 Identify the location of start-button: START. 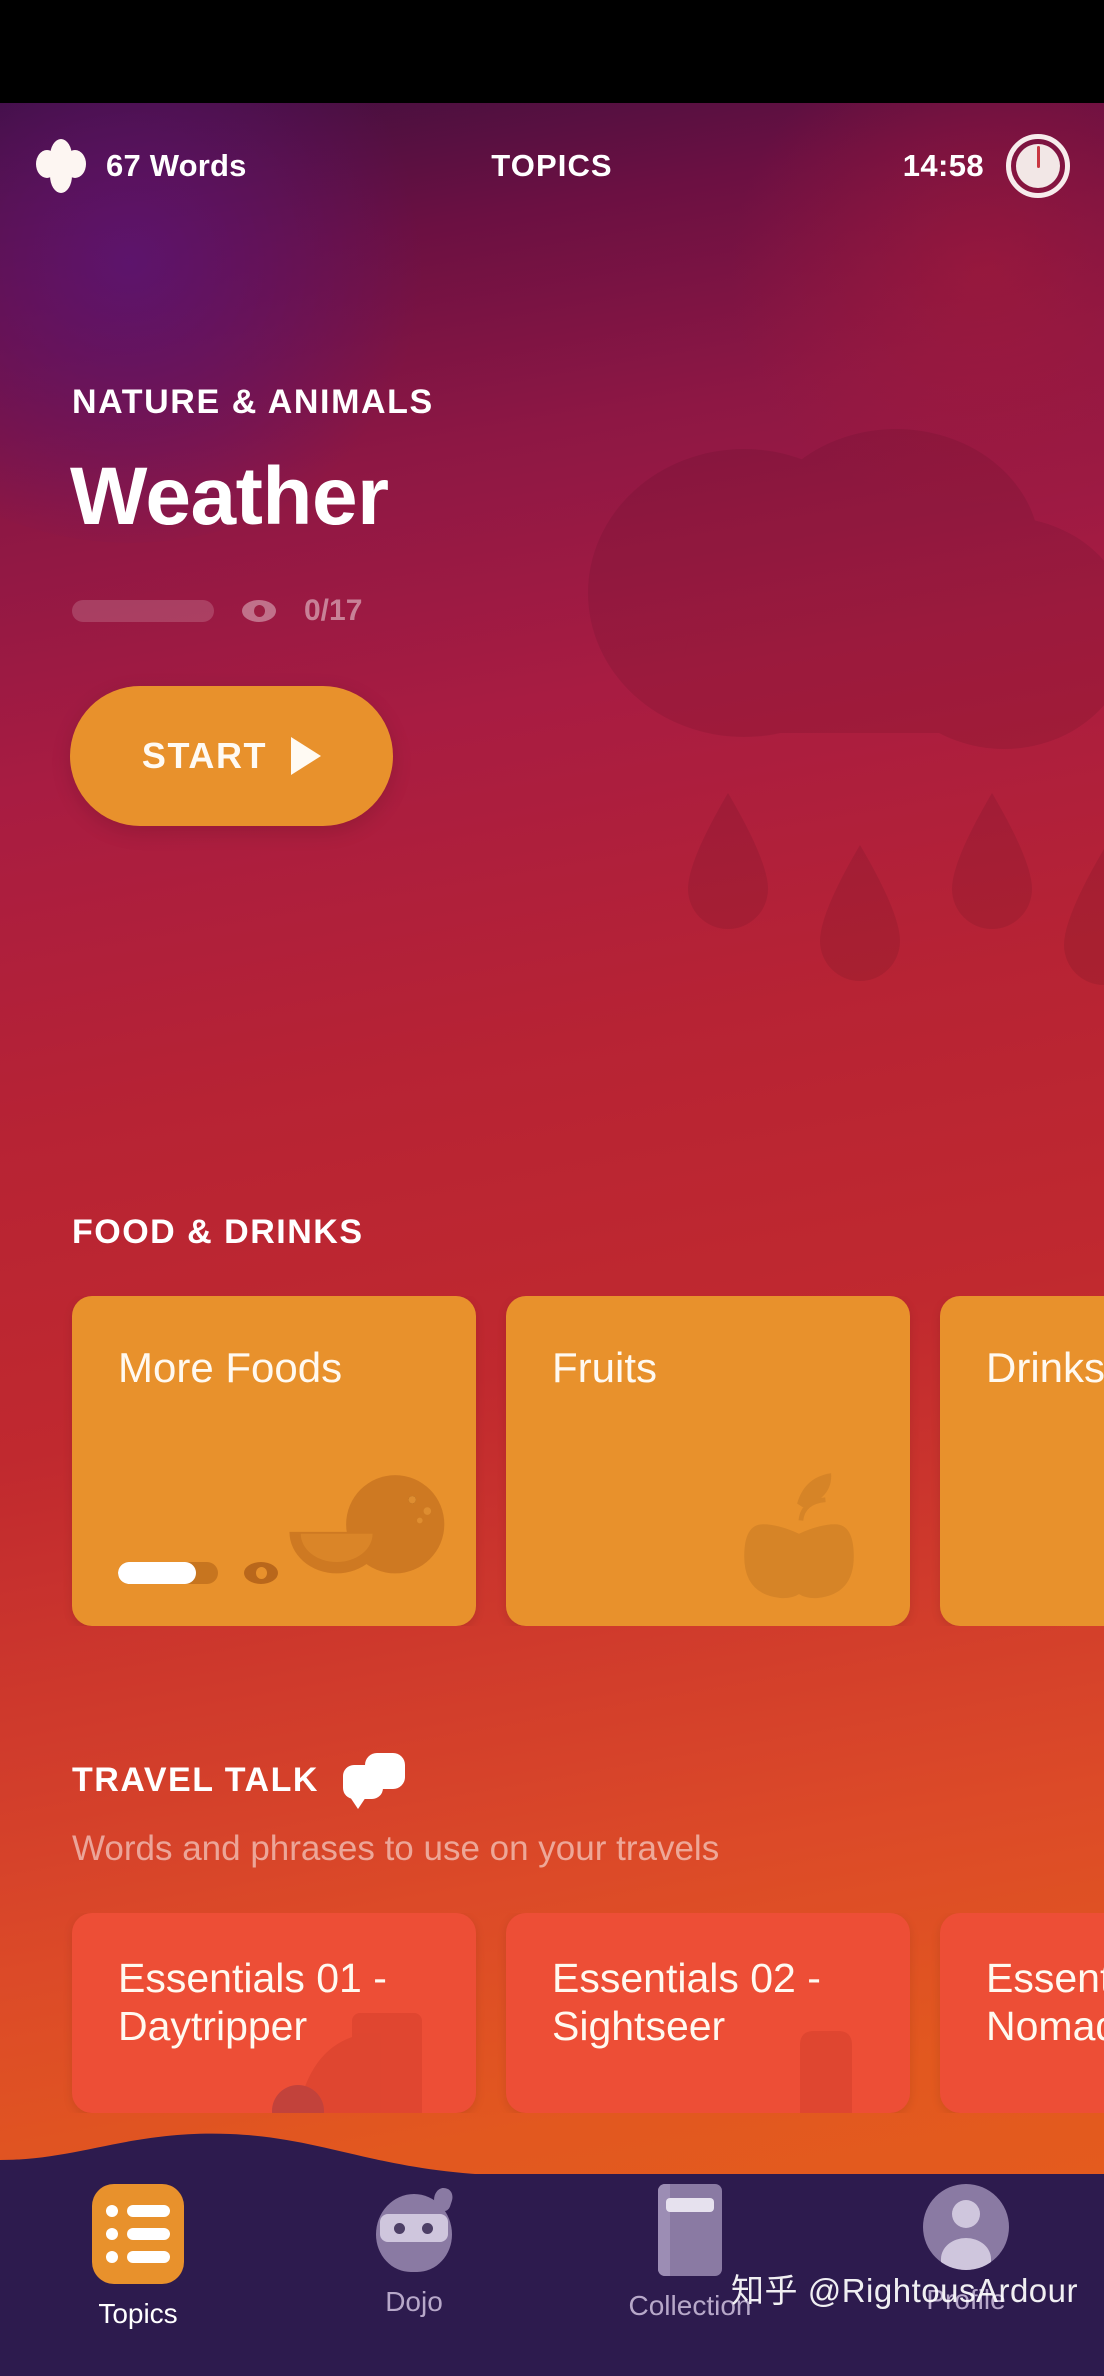
(231, 756).